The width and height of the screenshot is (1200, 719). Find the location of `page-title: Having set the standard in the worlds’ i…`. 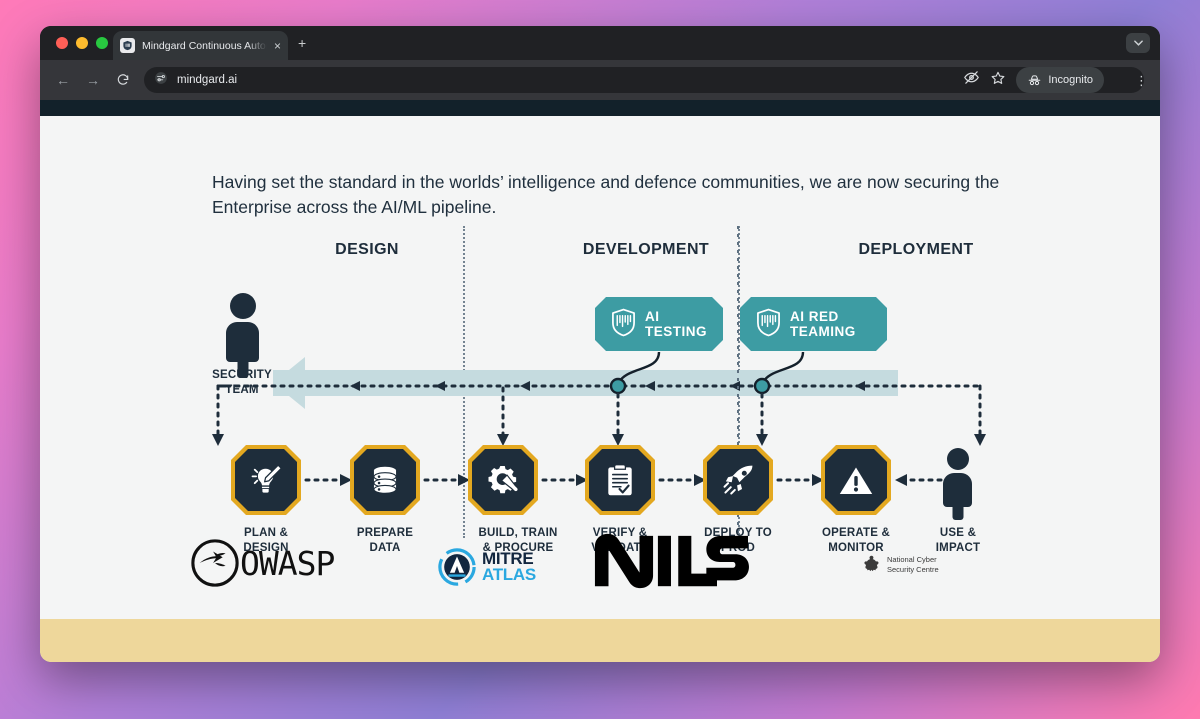

page-title: Having set the standard in the worlds’ i… is located at coordinates (606, 194).